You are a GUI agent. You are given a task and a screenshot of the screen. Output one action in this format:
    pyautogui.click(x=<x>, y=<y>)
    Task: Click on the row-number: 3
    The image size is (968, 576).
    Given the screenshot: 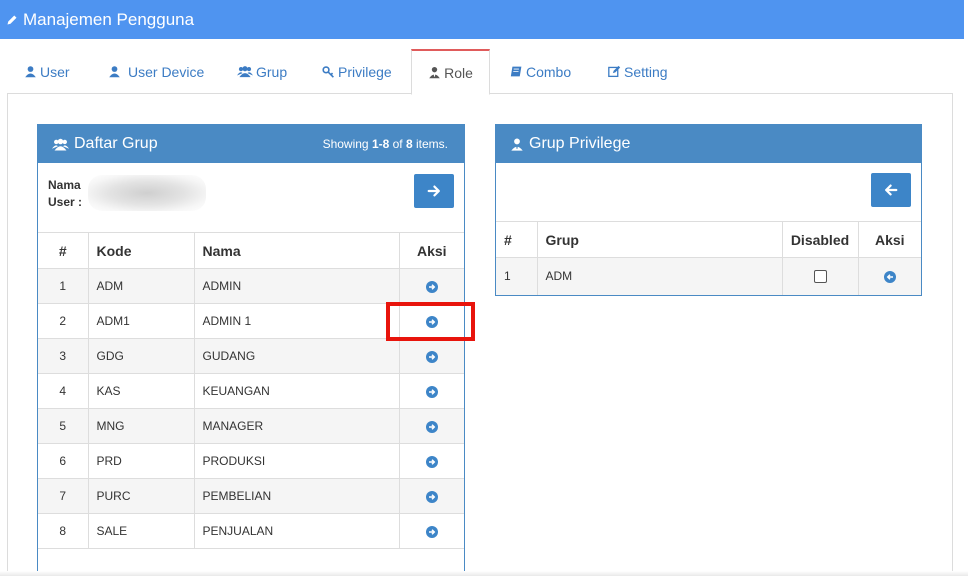 What is the action you would take?
    pyautogui.click(x=63, y=356)
    